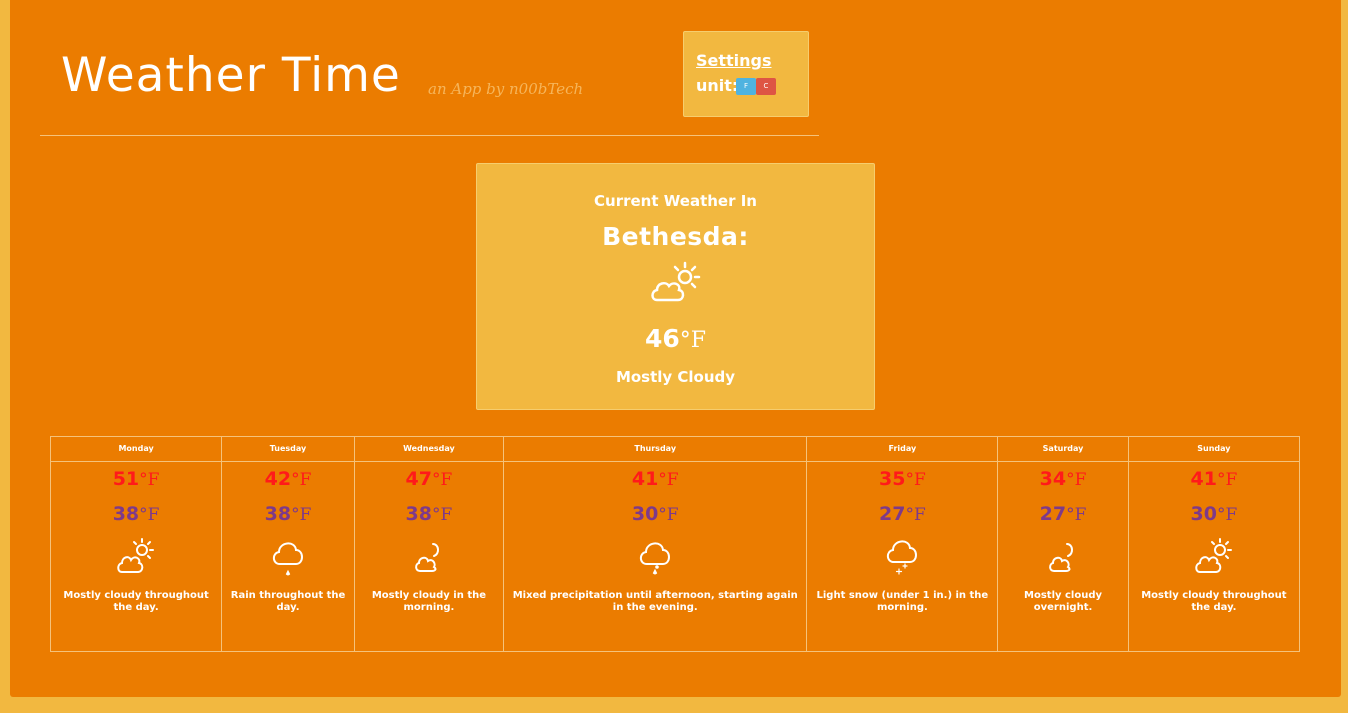  I want to click on high-temp-value: 51, so click(126, 479).